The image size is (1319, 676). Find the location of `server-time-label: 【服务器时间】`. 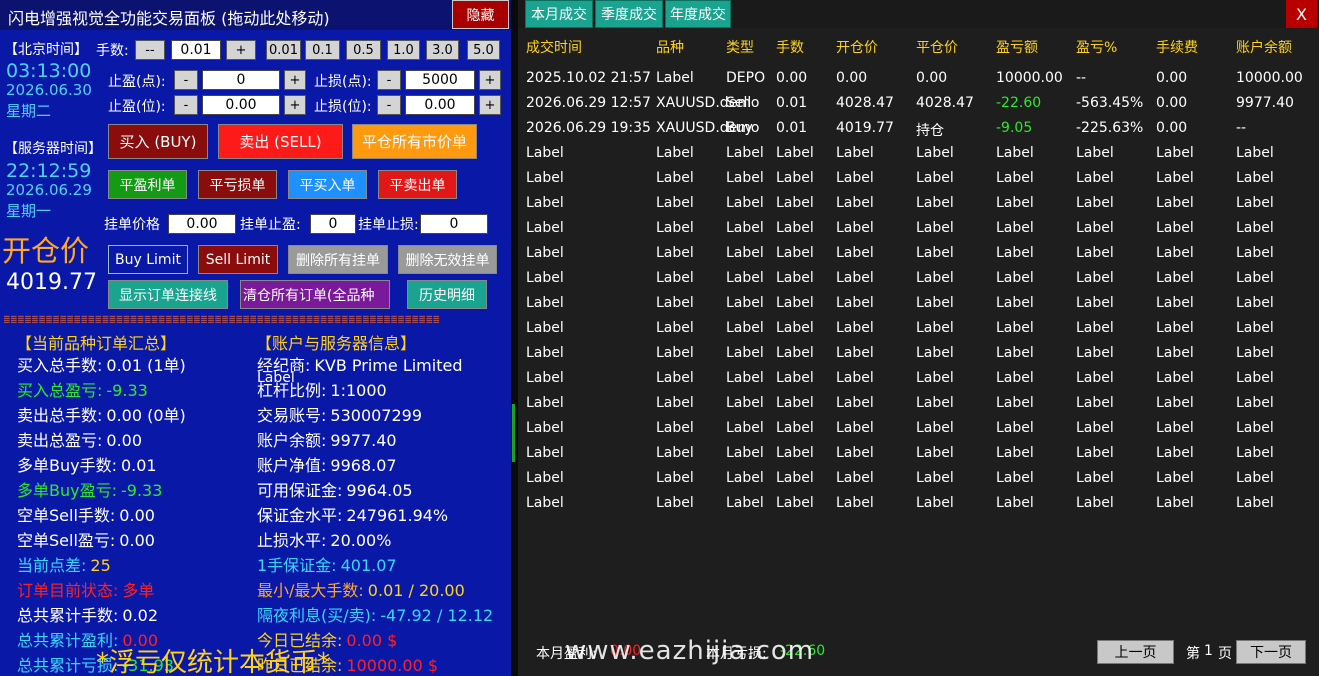

server-time-label: 【服务器时间】 is located at coordinates (53, 149).